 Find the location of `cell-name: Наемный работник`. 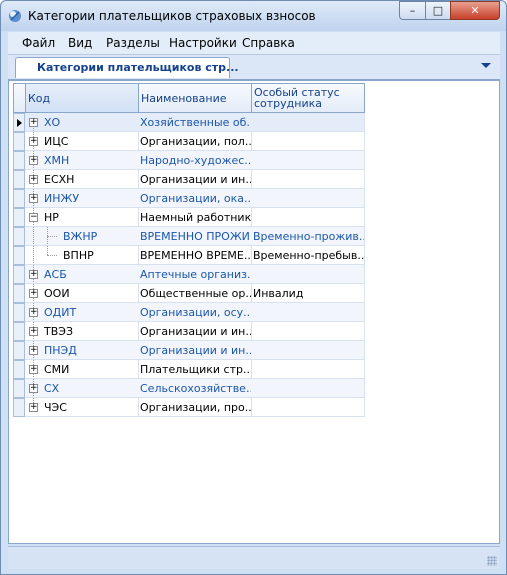

cell-name: Наемный работник is located at coordinates (195, 217).